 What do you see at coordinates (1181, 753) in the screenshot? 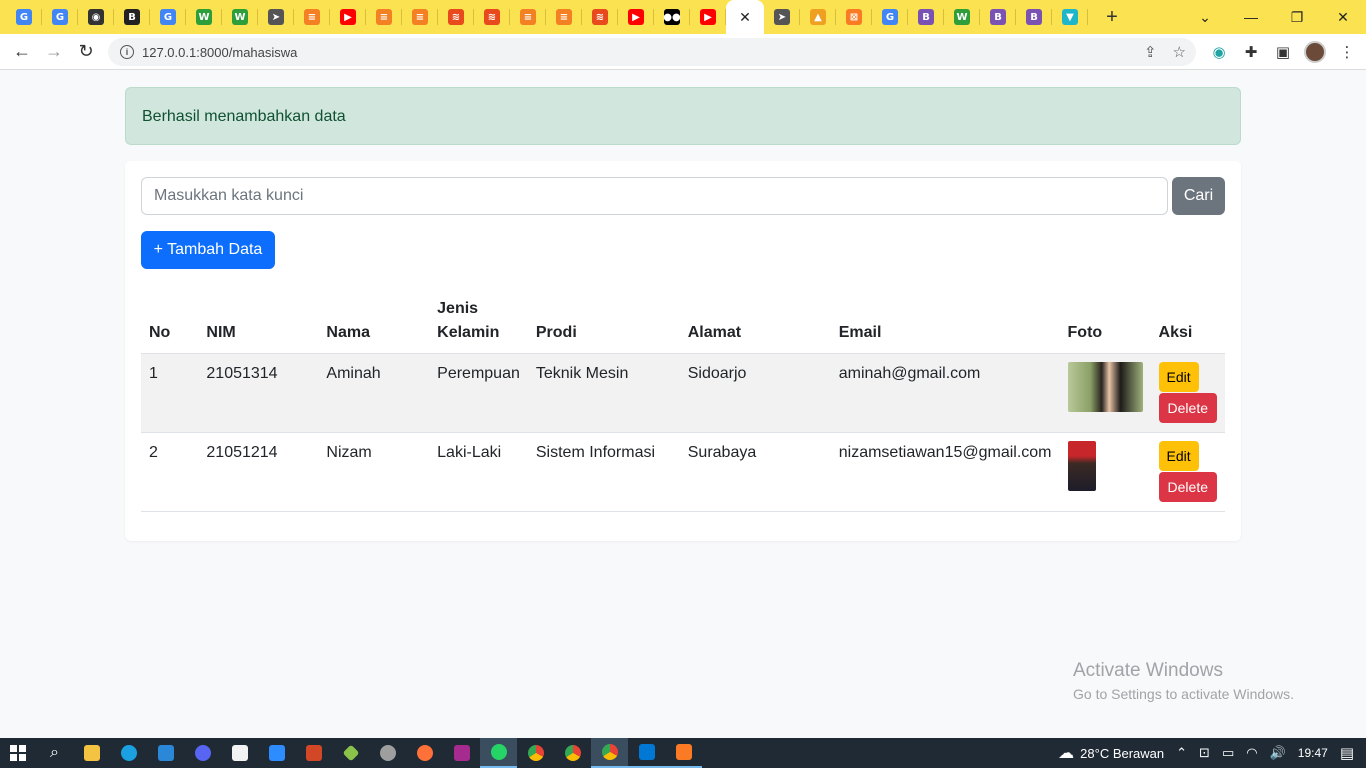
I see `chevron-up-icon: ⌃` at bounding box center [1181, 753].